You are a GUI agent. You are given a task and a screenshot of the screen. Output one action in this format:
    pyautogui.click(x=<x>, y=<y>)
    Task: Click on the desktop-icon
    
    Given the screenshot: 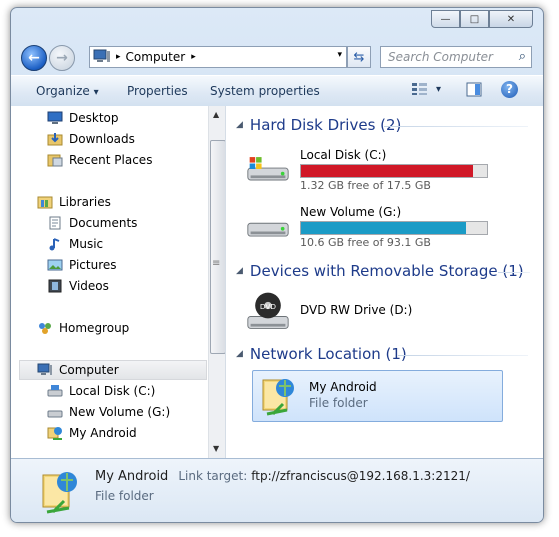 What is the action you would take?
    pyautogui.click(x=55, y=117)
    